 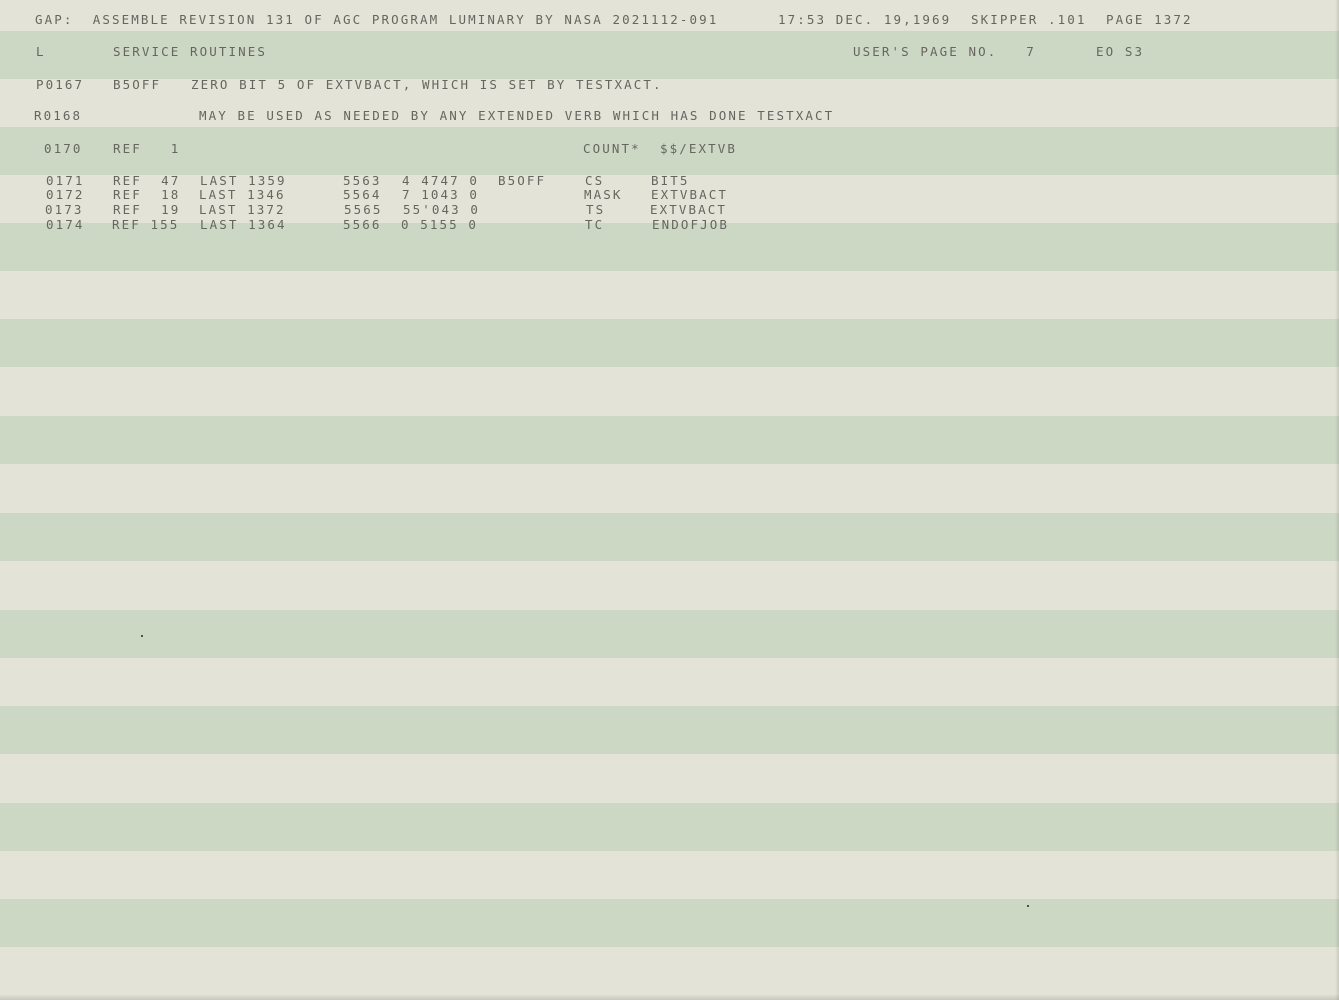 I want to click on comment-symbol: B5OFF, so click(x=137, y=84).